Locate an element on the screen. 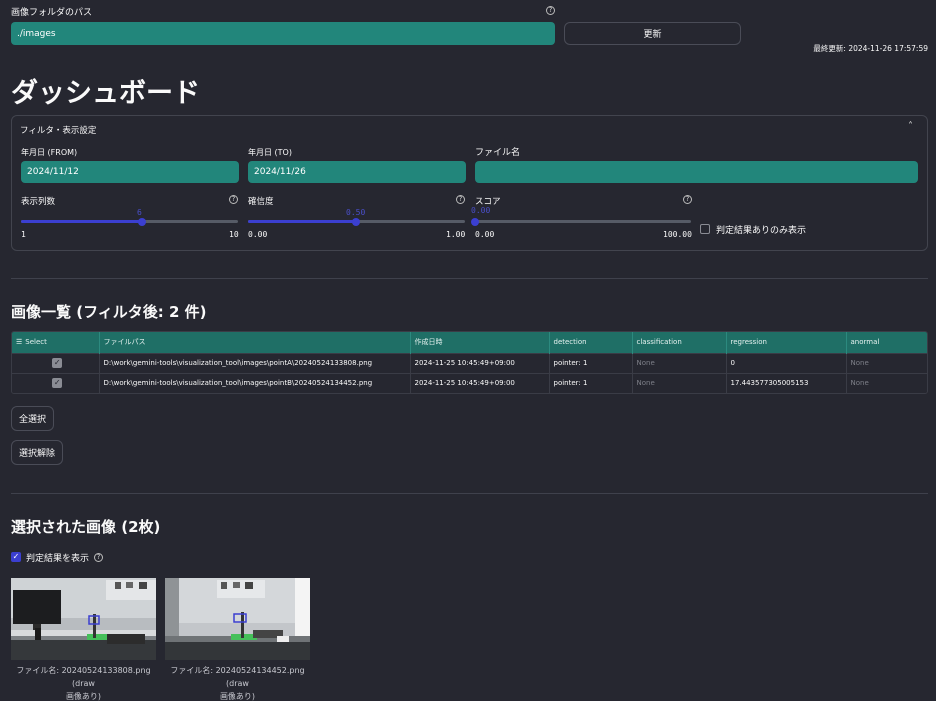  columns-slider-max: 10 is located at coordinates (234, 234).